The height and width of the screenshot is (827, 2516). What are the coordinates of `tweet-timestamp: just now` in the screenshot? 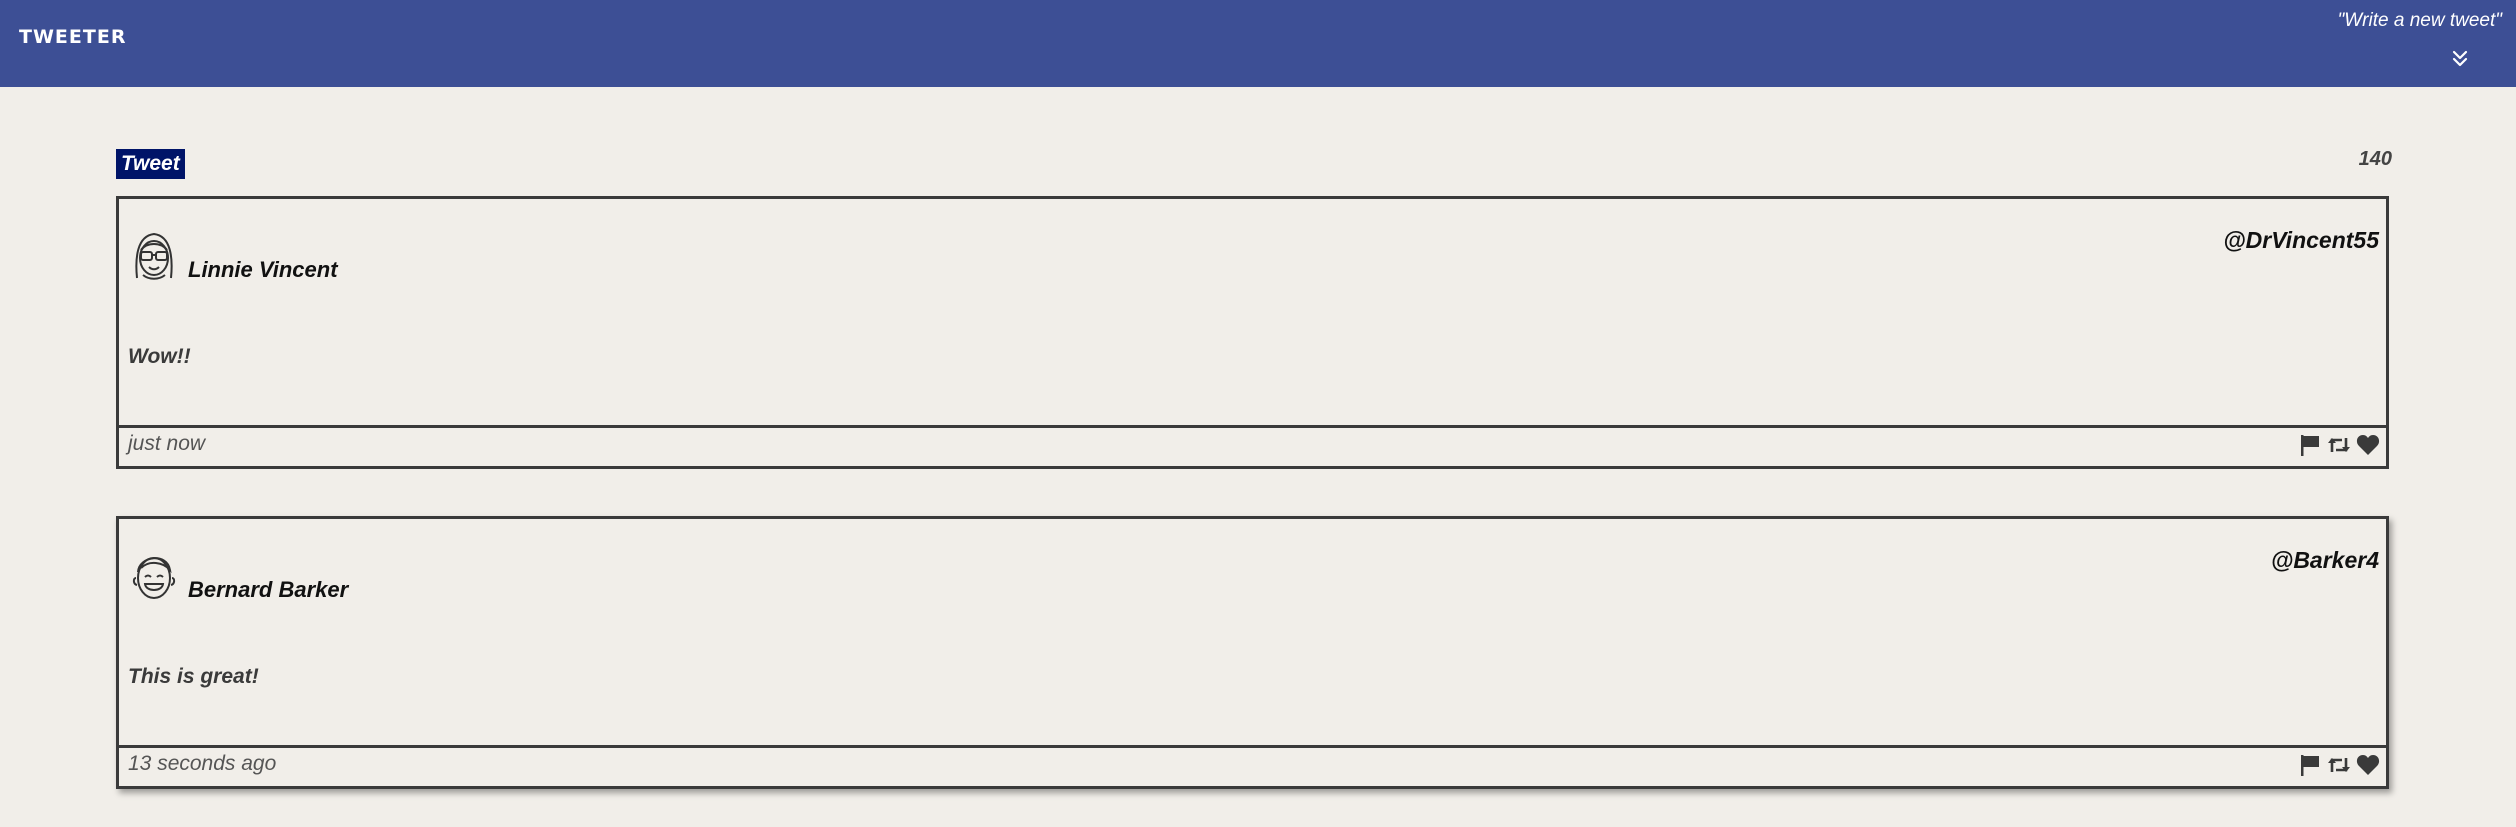 It's located at (167, 443).